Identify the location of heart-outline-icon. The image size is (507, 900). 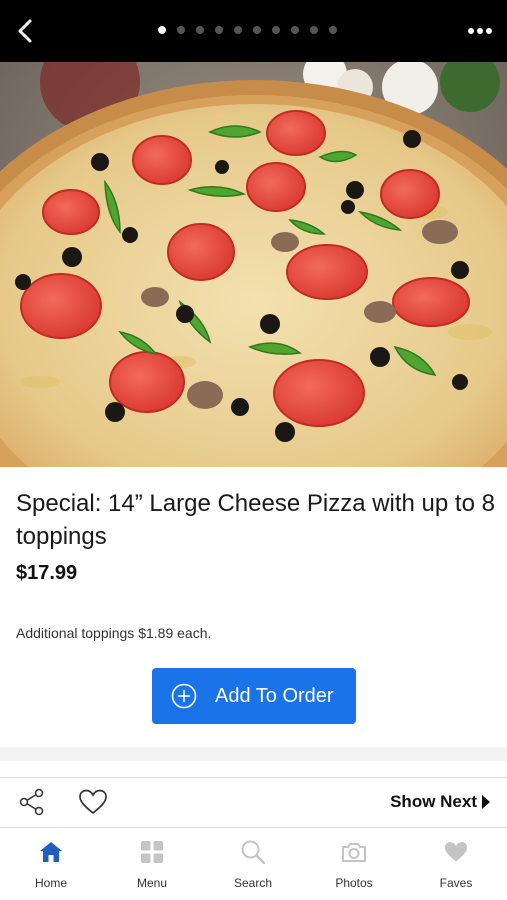
(93, 802).